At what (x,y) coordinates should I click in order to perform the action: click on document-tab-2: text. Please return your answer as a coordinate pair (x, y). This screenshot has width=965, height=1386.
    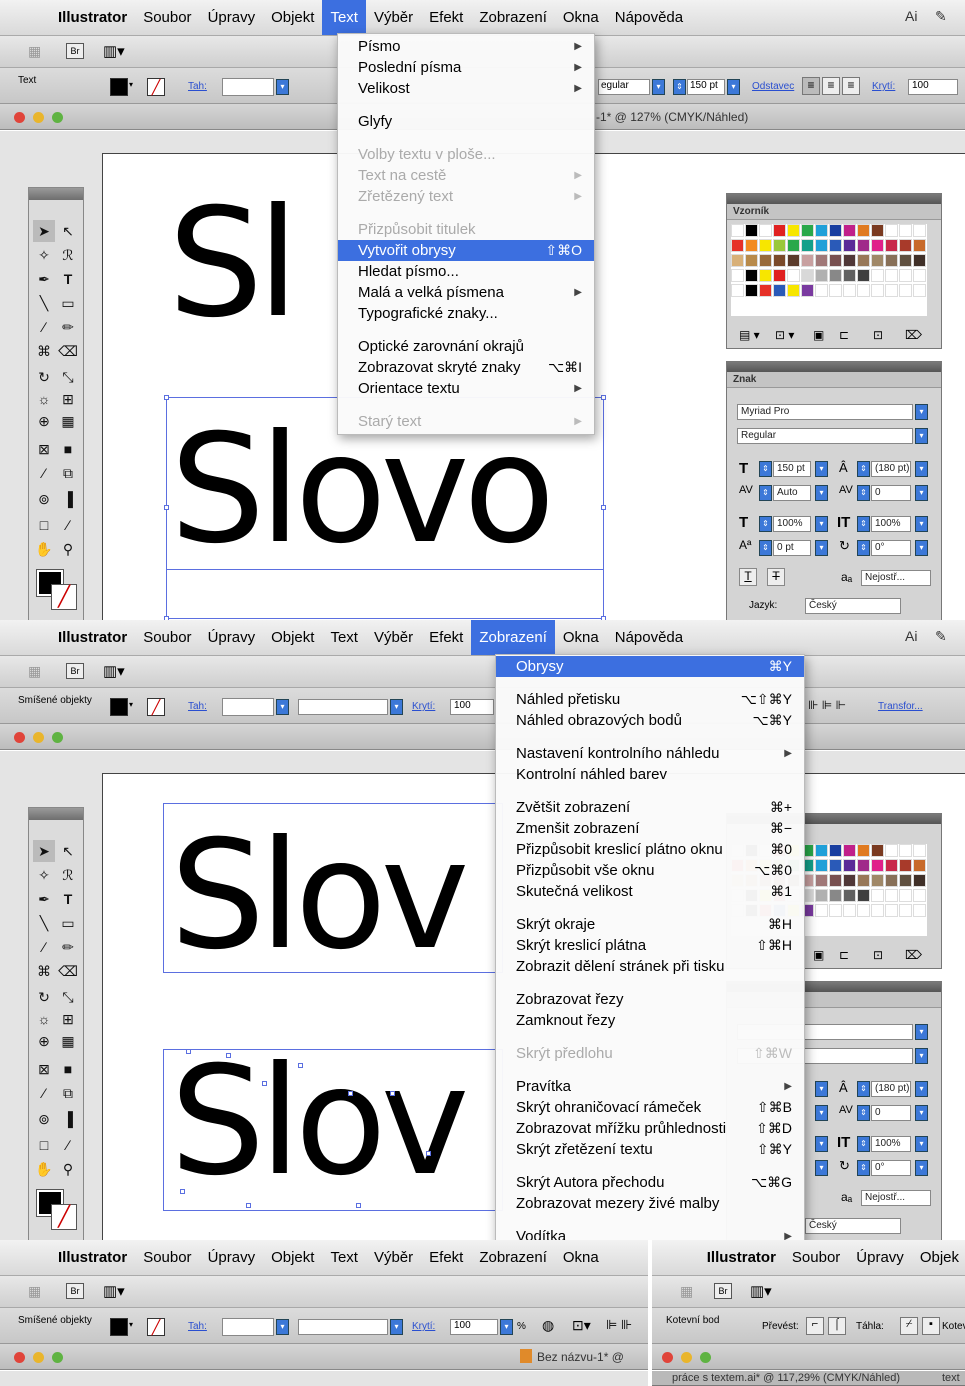
    Looking at the image, I should click on (951, 1378).